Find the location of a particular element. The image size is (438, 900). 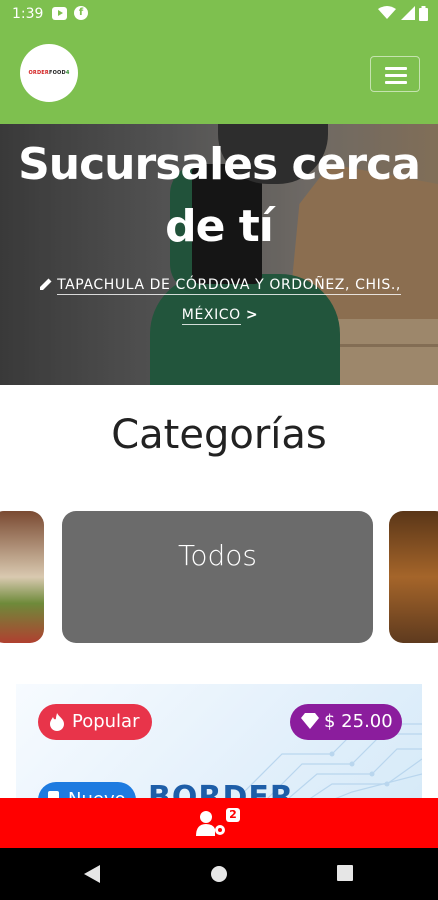

category-card-next is located at coordinates (413, 577).